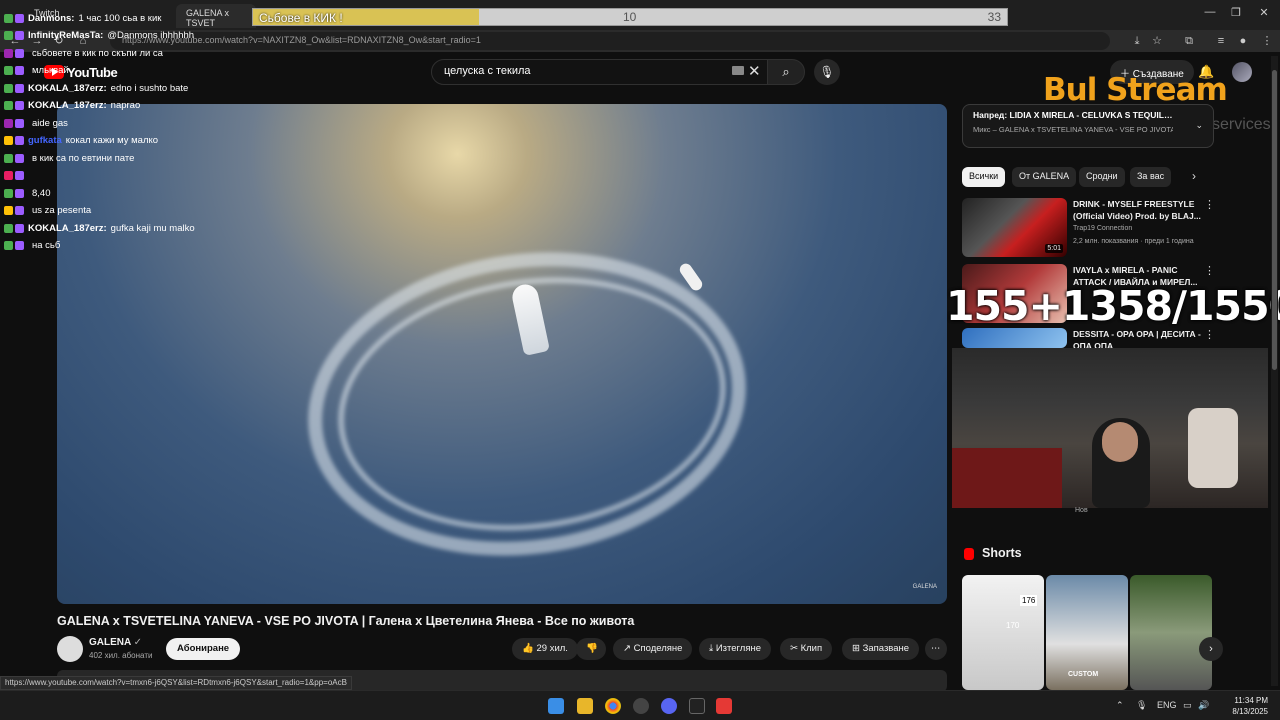 Image resolution: width=1280 pixels, height=720 pixels. I want to click on clock: 11:34 PM 8/13/2025, so click(1250, 706).